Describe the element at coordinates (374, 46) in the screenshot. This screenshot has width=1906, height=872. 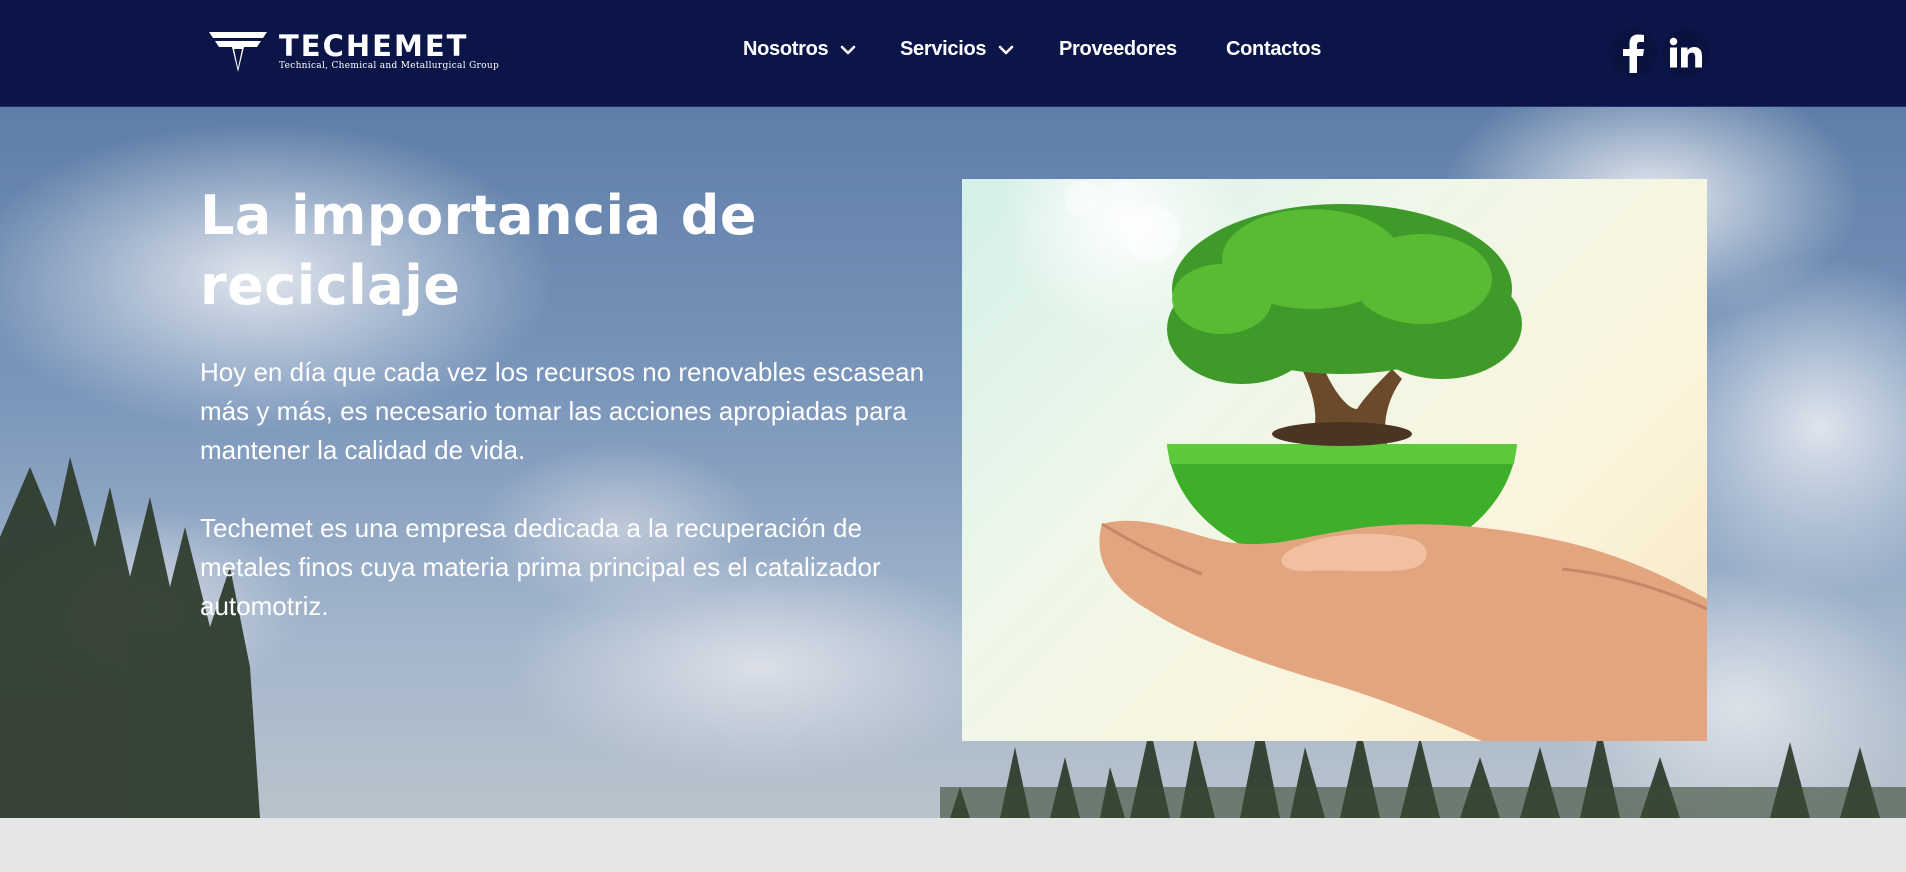
I see `brand-name: TECHEMET` at that location.